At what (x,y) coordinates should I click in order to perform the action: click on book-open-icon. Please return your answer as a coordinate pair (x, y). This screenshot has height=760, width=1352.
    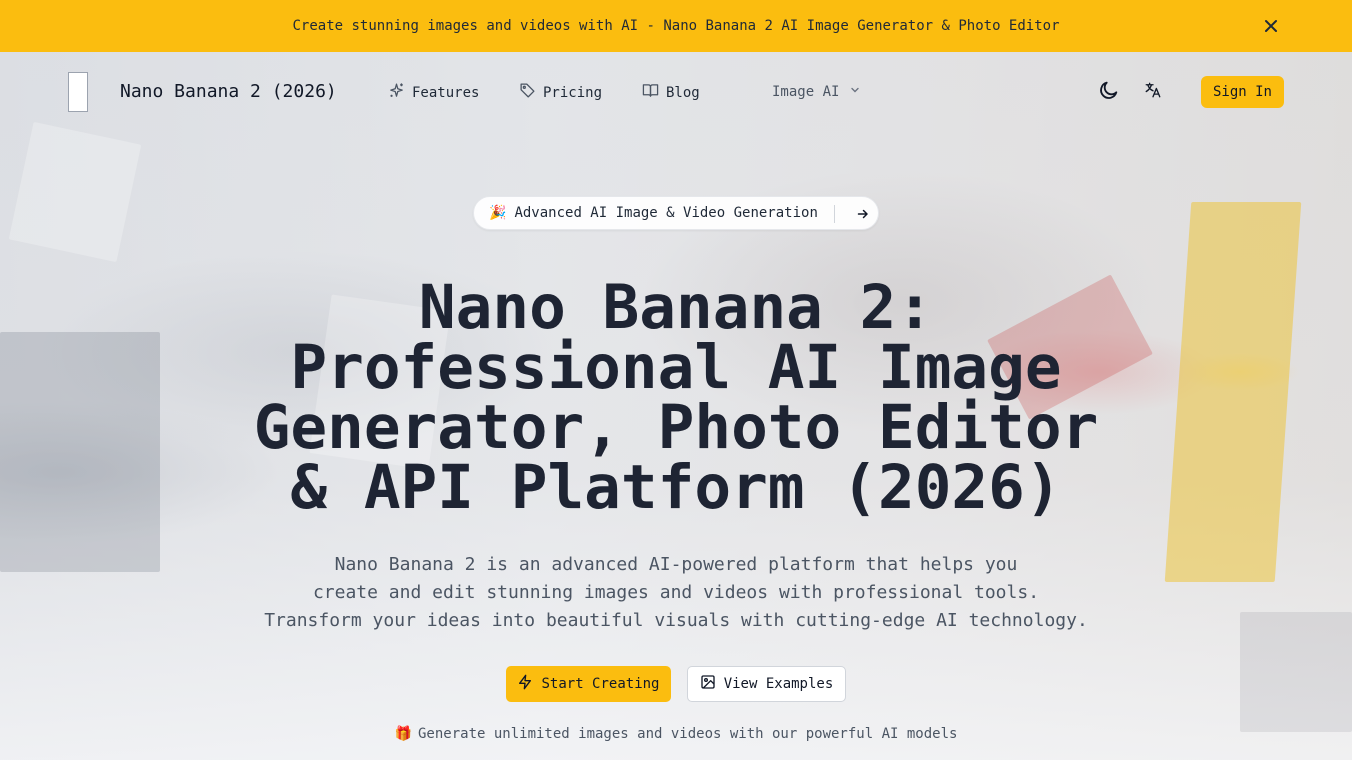
    Looking at the image, I should click on (650, 92).